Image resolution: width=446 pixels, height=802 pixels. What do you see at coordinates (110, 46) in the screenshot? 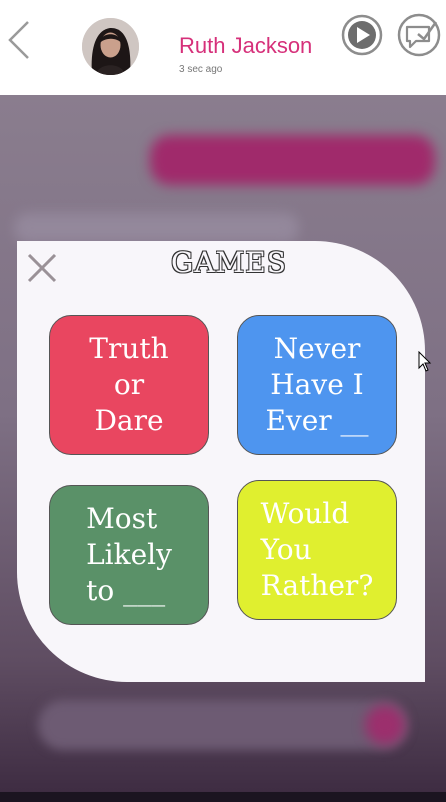
I see `avatar` at bounding box center [110, 46].